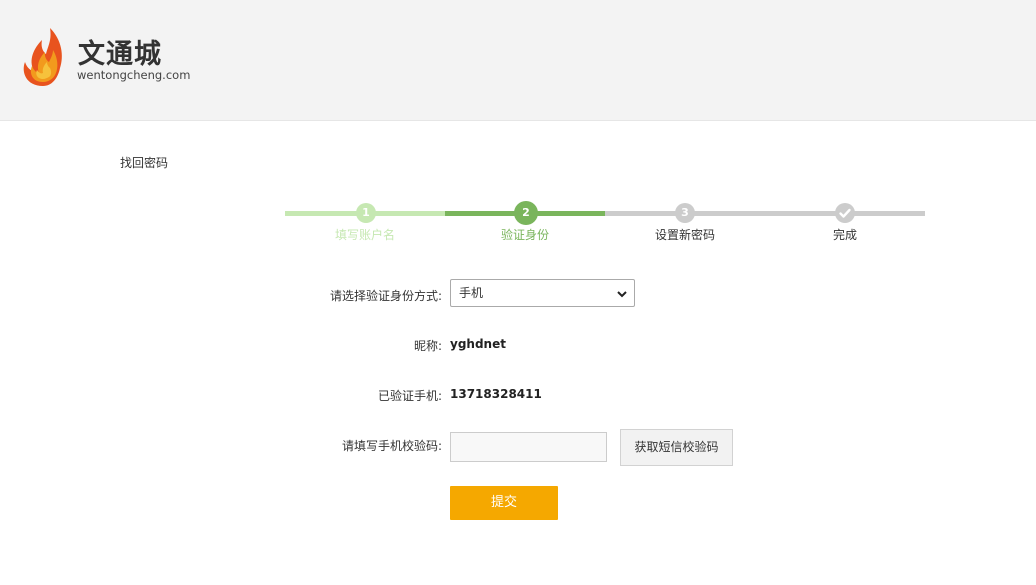  What do you see at coordinates (134, 75) in the screenshot?
I see `brand-domain: wentongcheng.com` at bounding box center [134, 75].